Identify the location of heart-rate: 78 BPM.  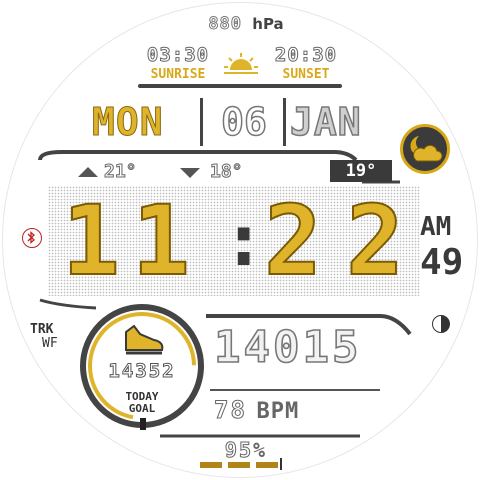
(294, 411).